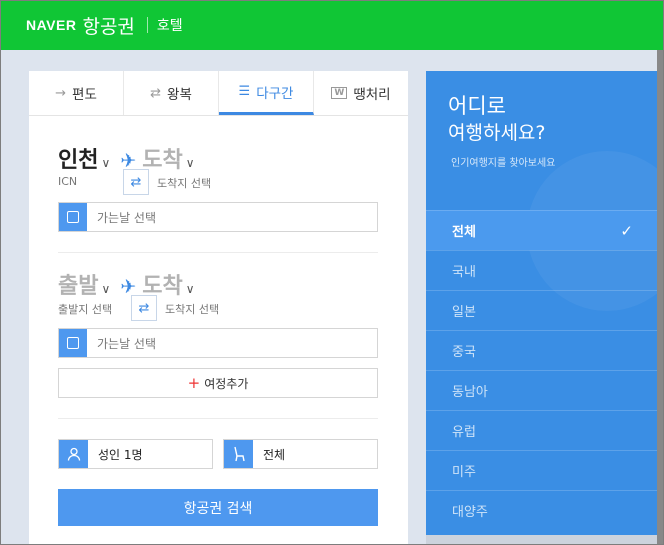 This screenshot has width=664, height=545. I want to click on region-label: 유럽, so click(464, 432).